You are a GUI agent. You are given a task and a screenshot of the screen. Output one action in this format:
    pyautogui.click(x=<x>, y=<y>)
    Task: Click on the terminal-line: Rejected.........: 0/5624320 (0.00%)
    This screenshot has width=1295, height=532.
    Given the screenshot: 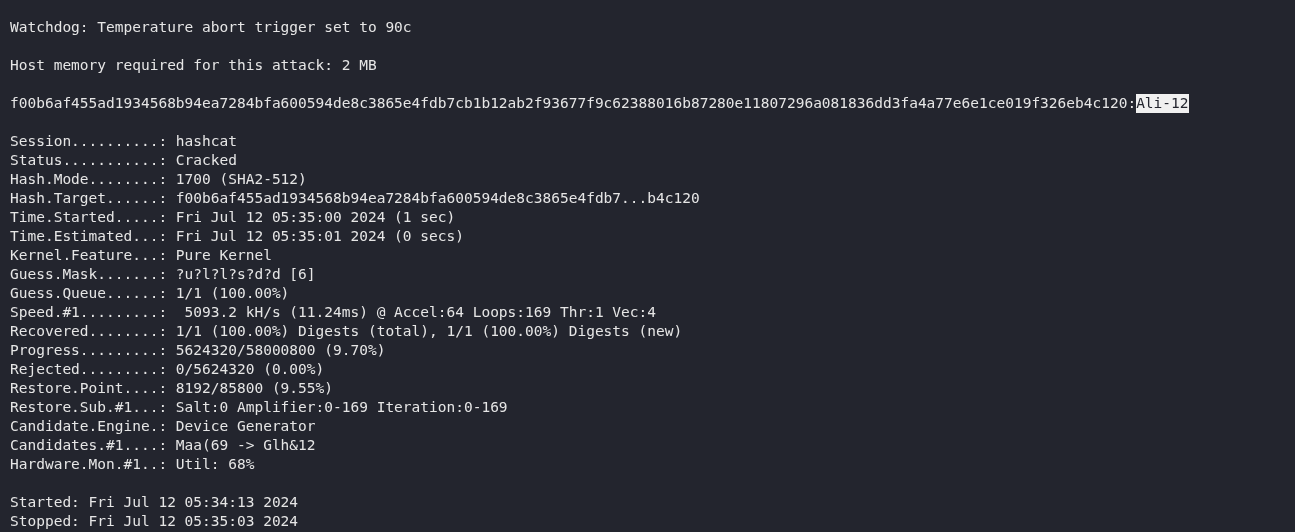 What is the action you would take?
    pyautogui.click(x=168, y=369)
    